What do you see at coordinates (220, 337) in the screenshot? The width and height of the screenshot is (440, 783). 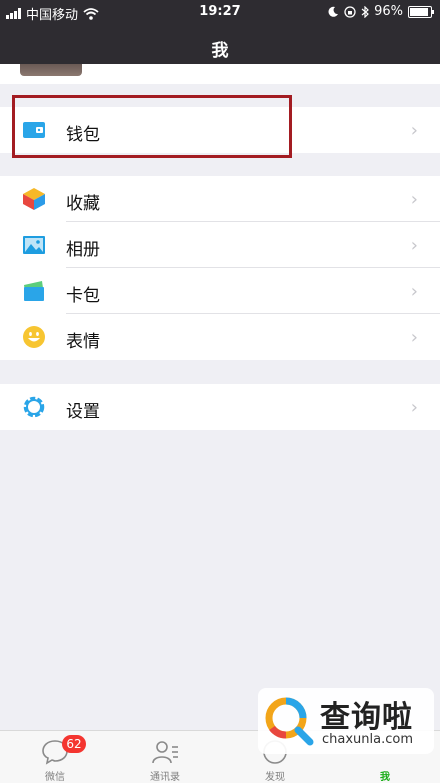 I see `menu-item-stickers: 表情 ›` at bounding box center [220, 337].